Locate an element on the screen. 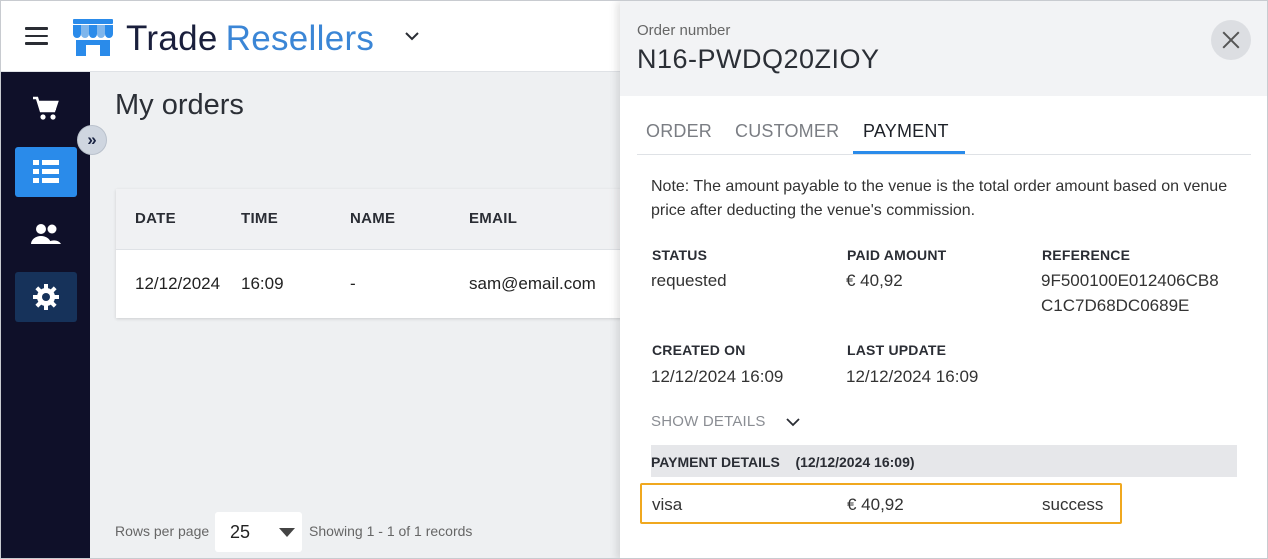 The image size is (1268, 559). dropdown-arrow-icon is located at coordinates (287, 532).